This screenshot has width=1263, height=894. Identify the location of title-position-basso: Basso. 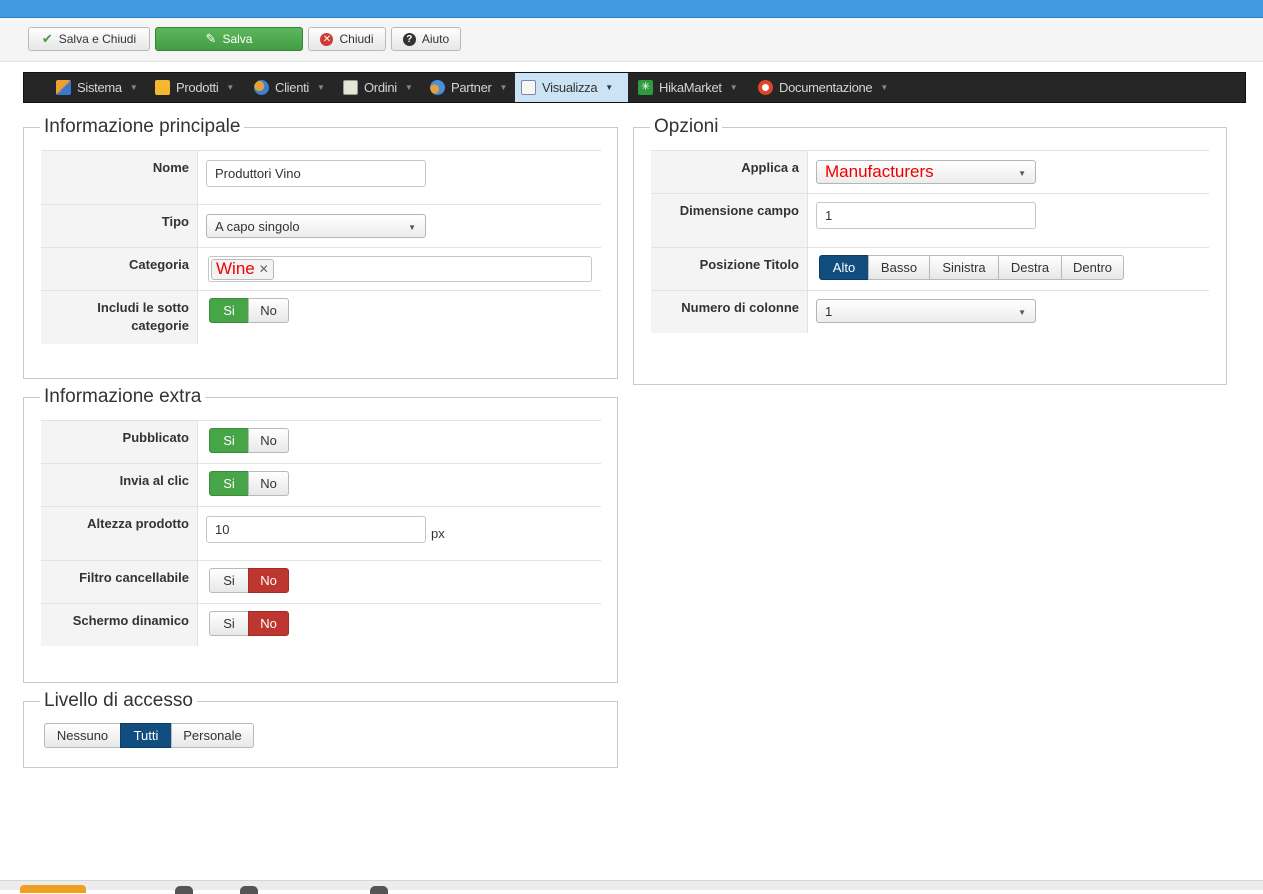
(899, 267).